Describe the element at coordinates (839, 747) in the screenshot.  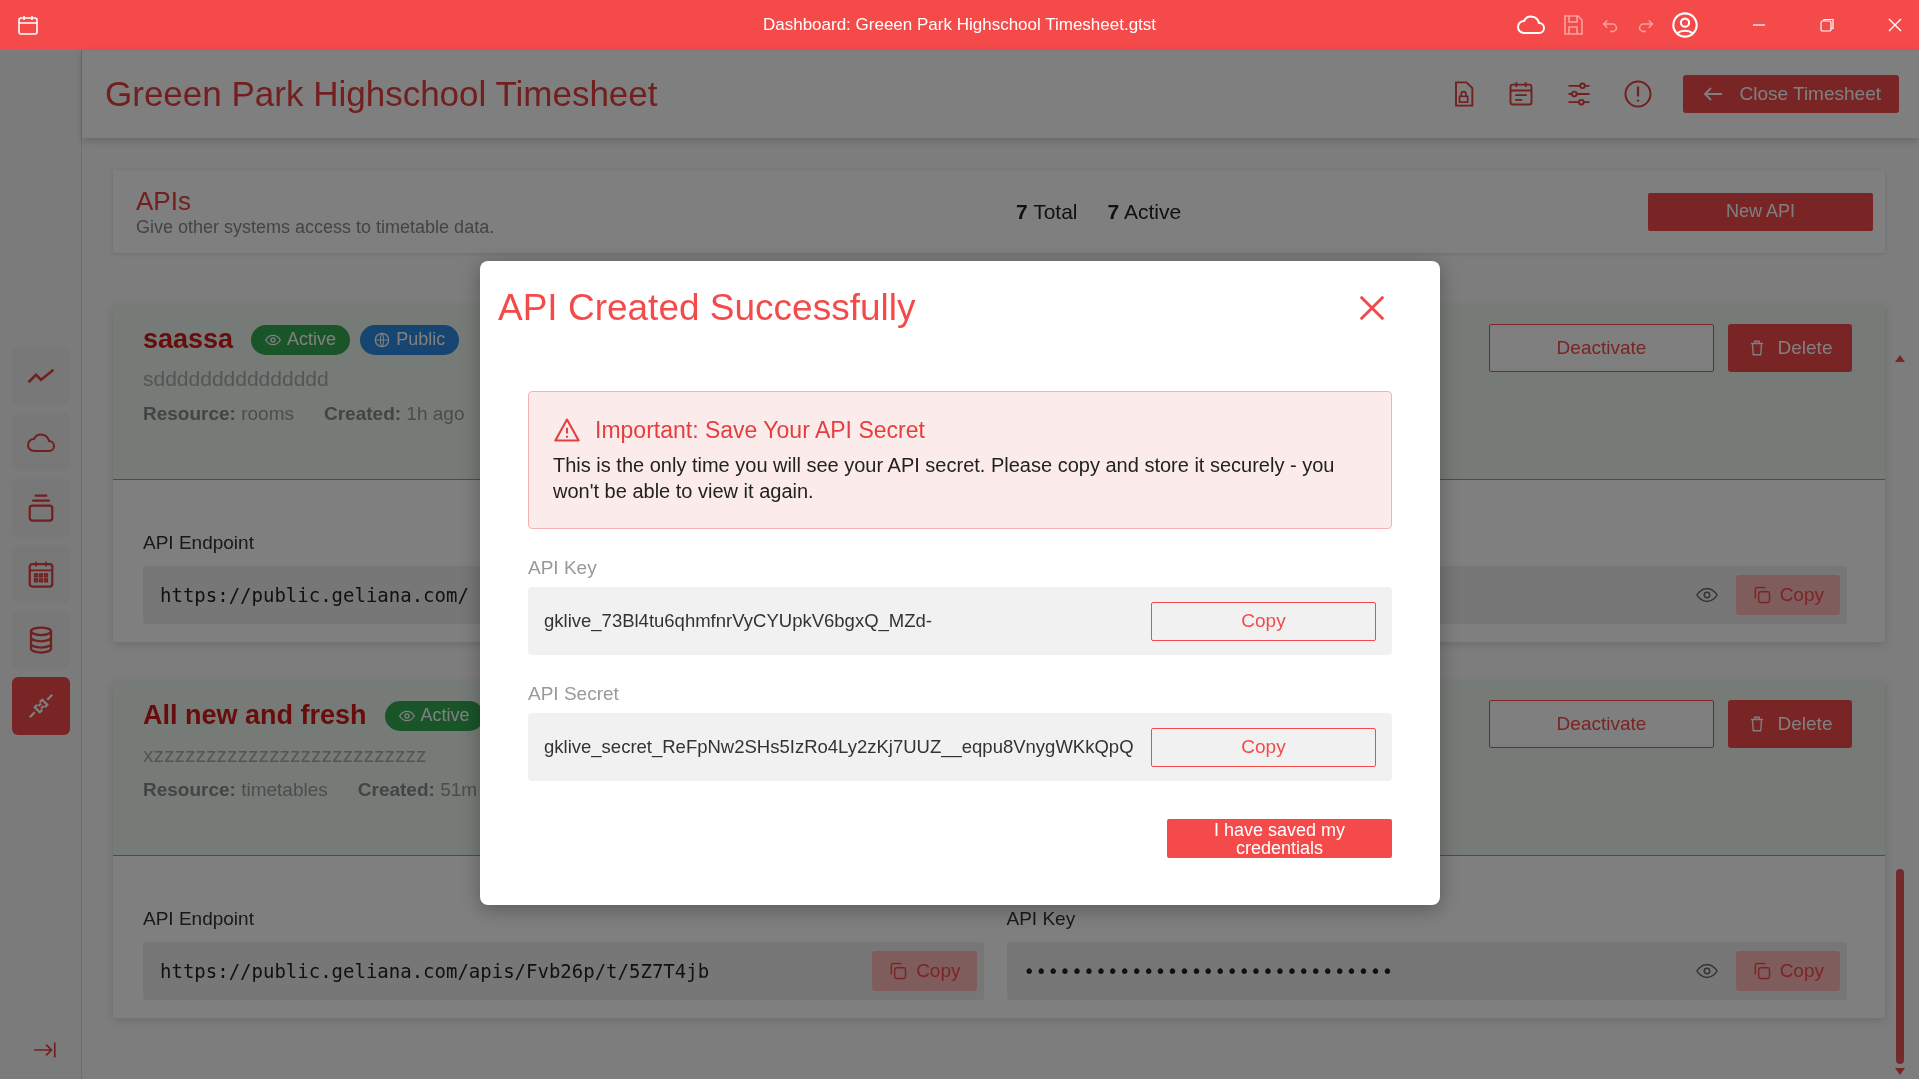
I see `credential-value: gklive_secret_ReFpNw2SHs5IzRo4Ly2zKj7UUZ__eqpu8VnygWKkQpQ` at that location.